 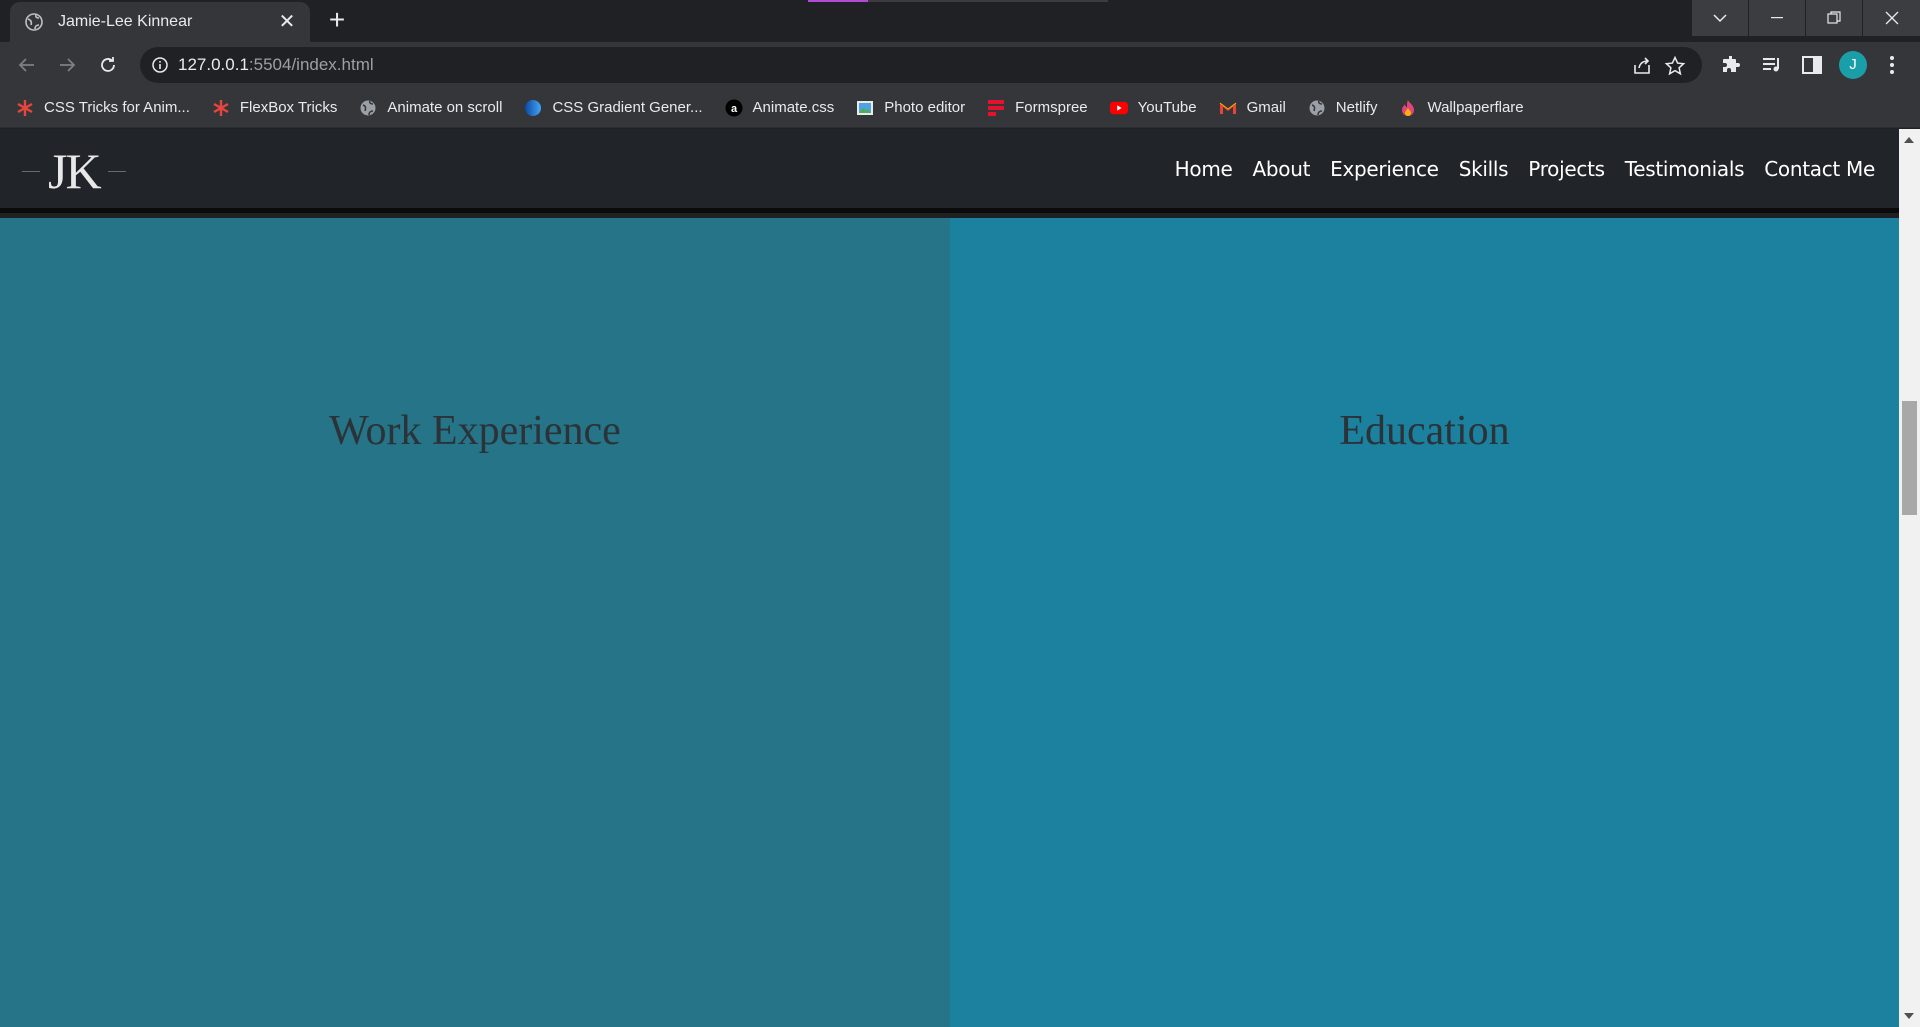 I want to click on bookmark-item: Wallpaperflare, so click(x=1461, y=108).